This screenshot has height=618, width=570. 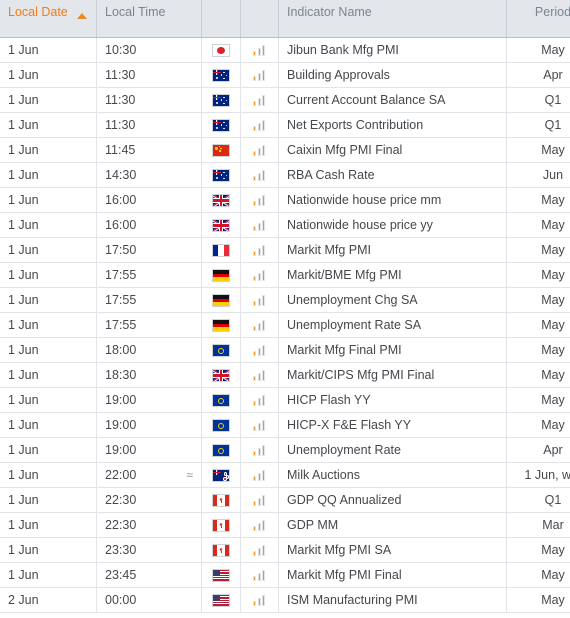 What do you see at coordinates (221, 501) in the screenshot?
I see `flag-canada-icon` at bounding box center [221, 501].